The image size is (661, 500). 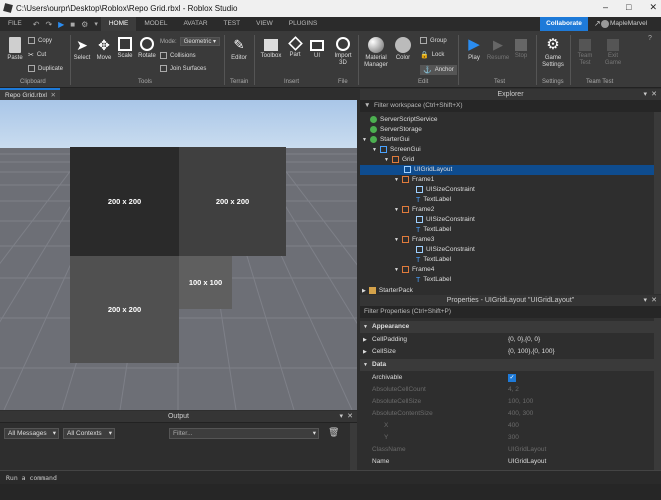 What do you see at coordinates (15, 49) in the screenshot?
I see `paste-button: Paste` at bounding box center [15, 49].